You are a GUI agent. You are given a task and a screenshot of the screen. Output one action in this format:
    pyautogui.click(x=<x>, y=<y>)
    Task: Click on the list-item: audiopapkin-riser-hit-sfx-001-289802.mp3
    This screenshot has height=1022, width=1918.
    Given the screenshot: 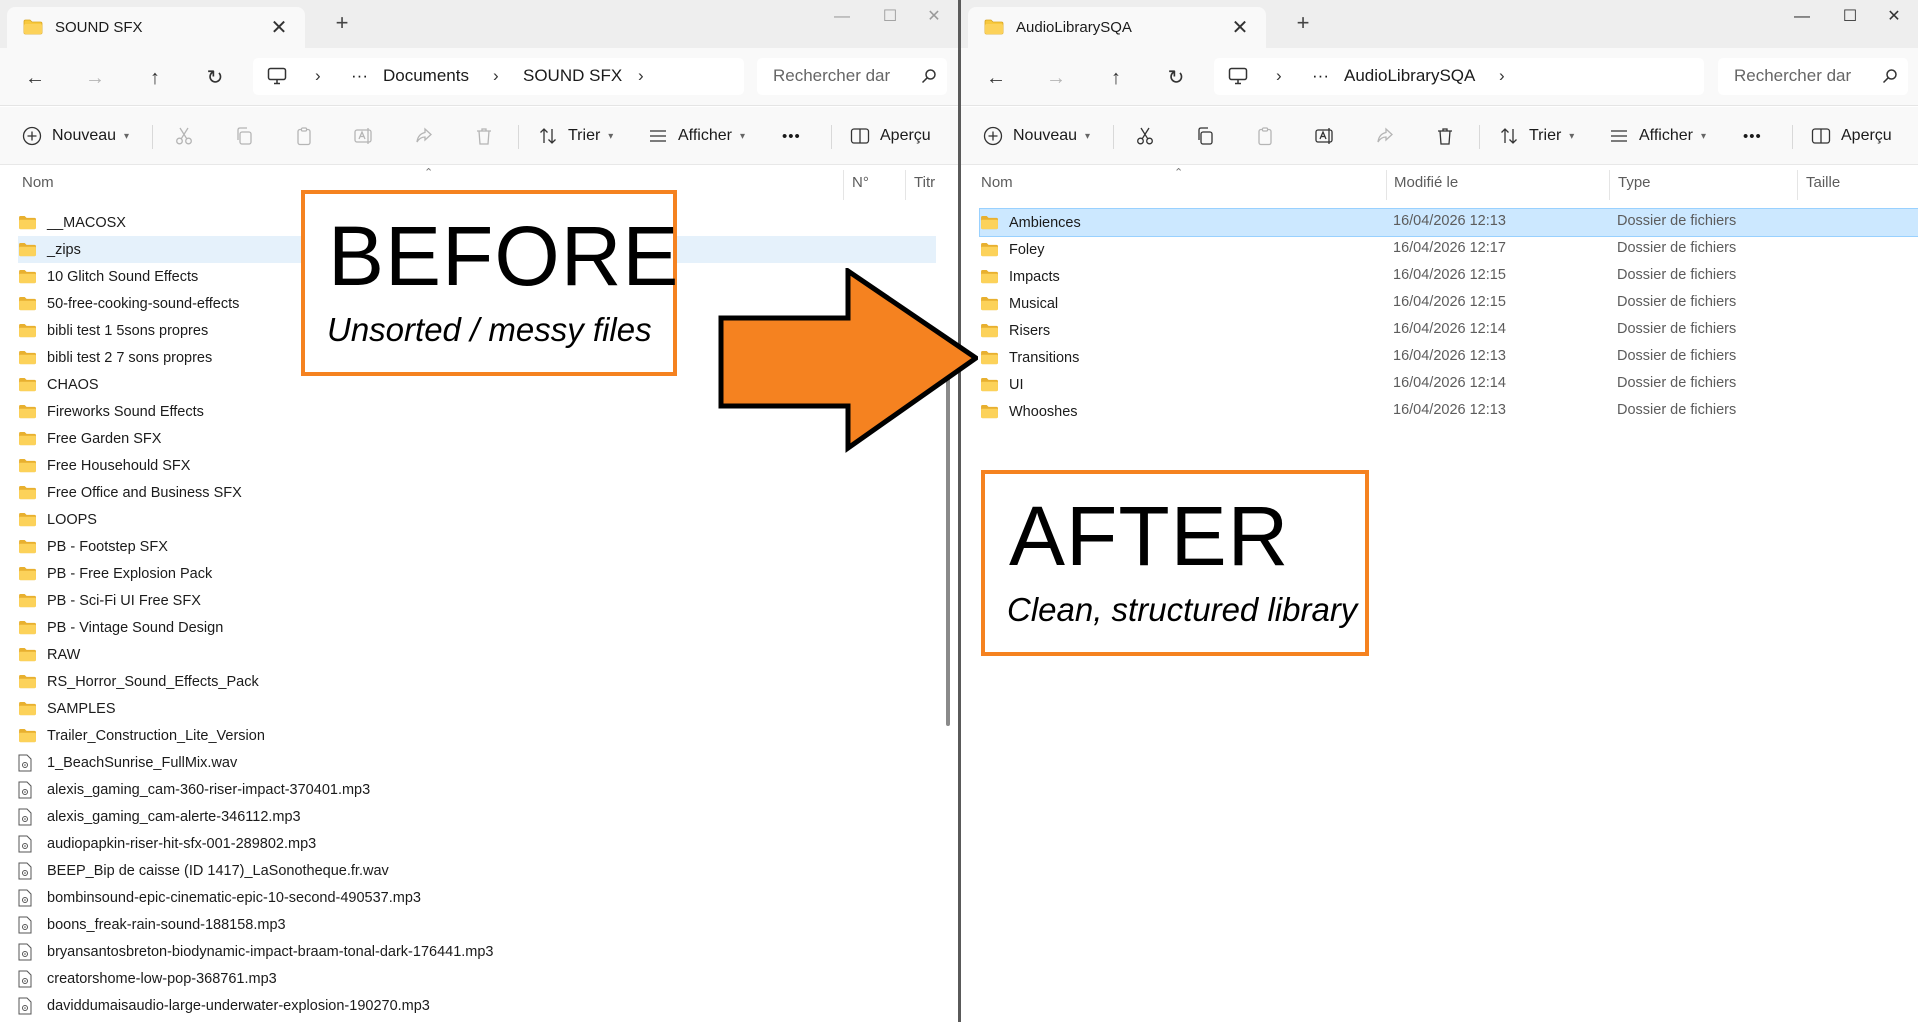 What is the action you would take?
    pyautogui.click(x=477, y=843)
    